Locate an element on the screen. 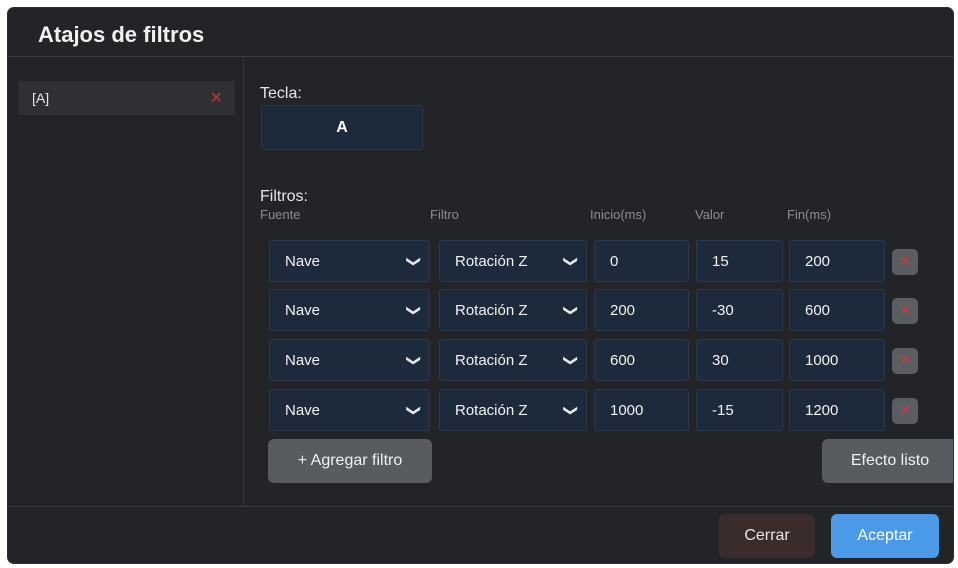  column-header-end: Fin(ms) is located at coordinates (809, 214).